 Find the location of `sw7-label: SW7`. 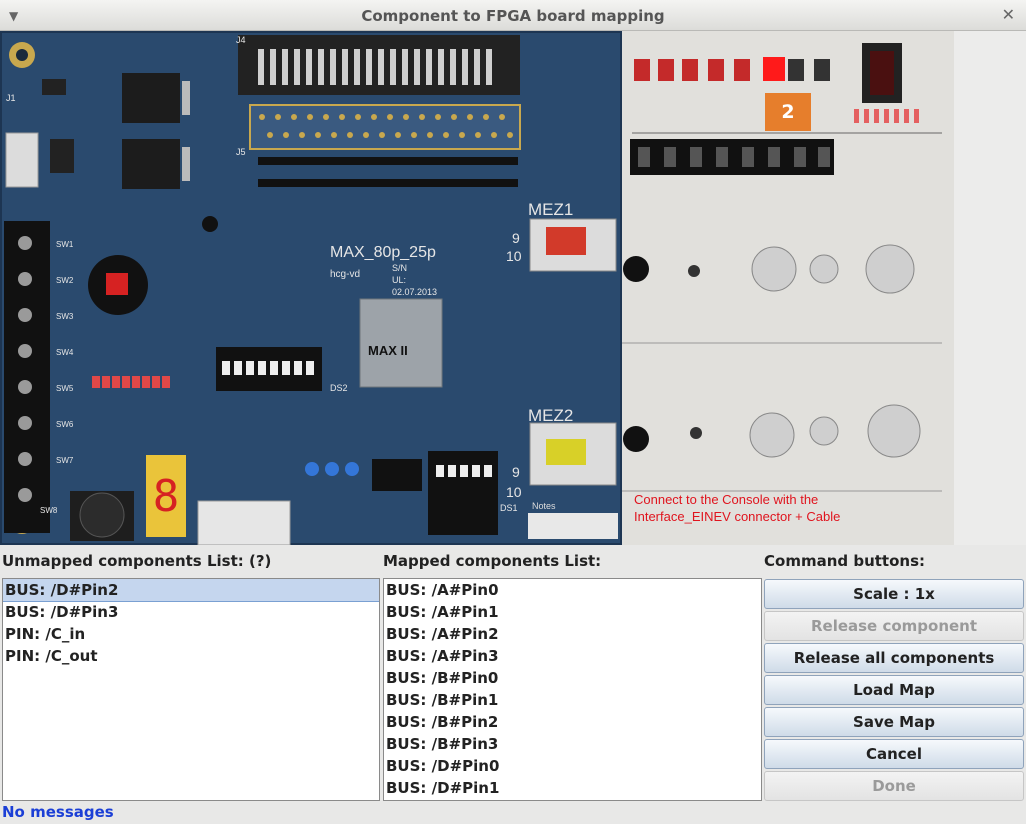

sw7-label: SW7 is located at coordinates (65, 460).